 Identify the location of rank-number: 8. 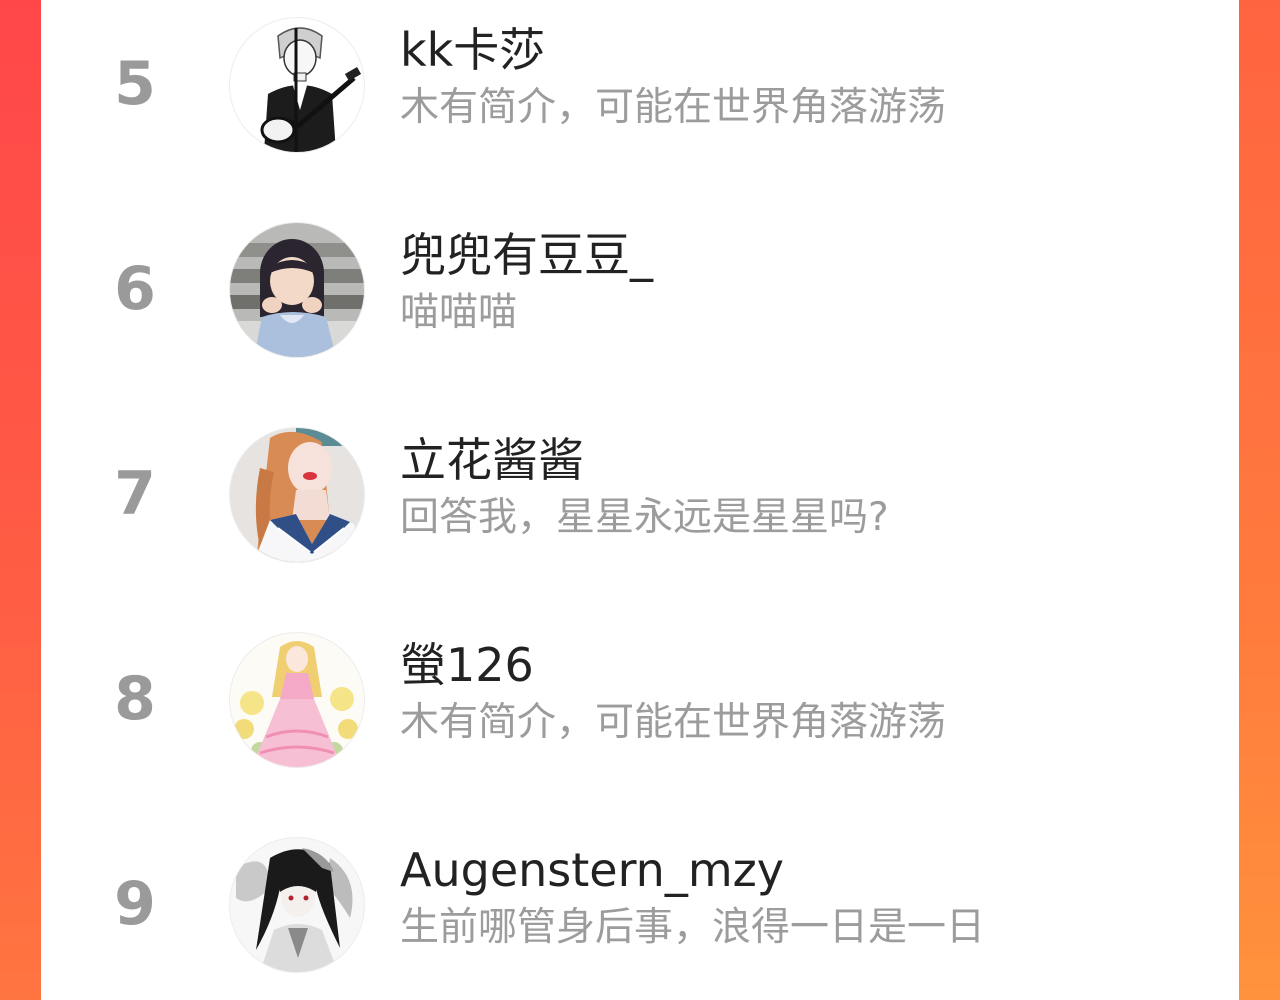
(135, 699).